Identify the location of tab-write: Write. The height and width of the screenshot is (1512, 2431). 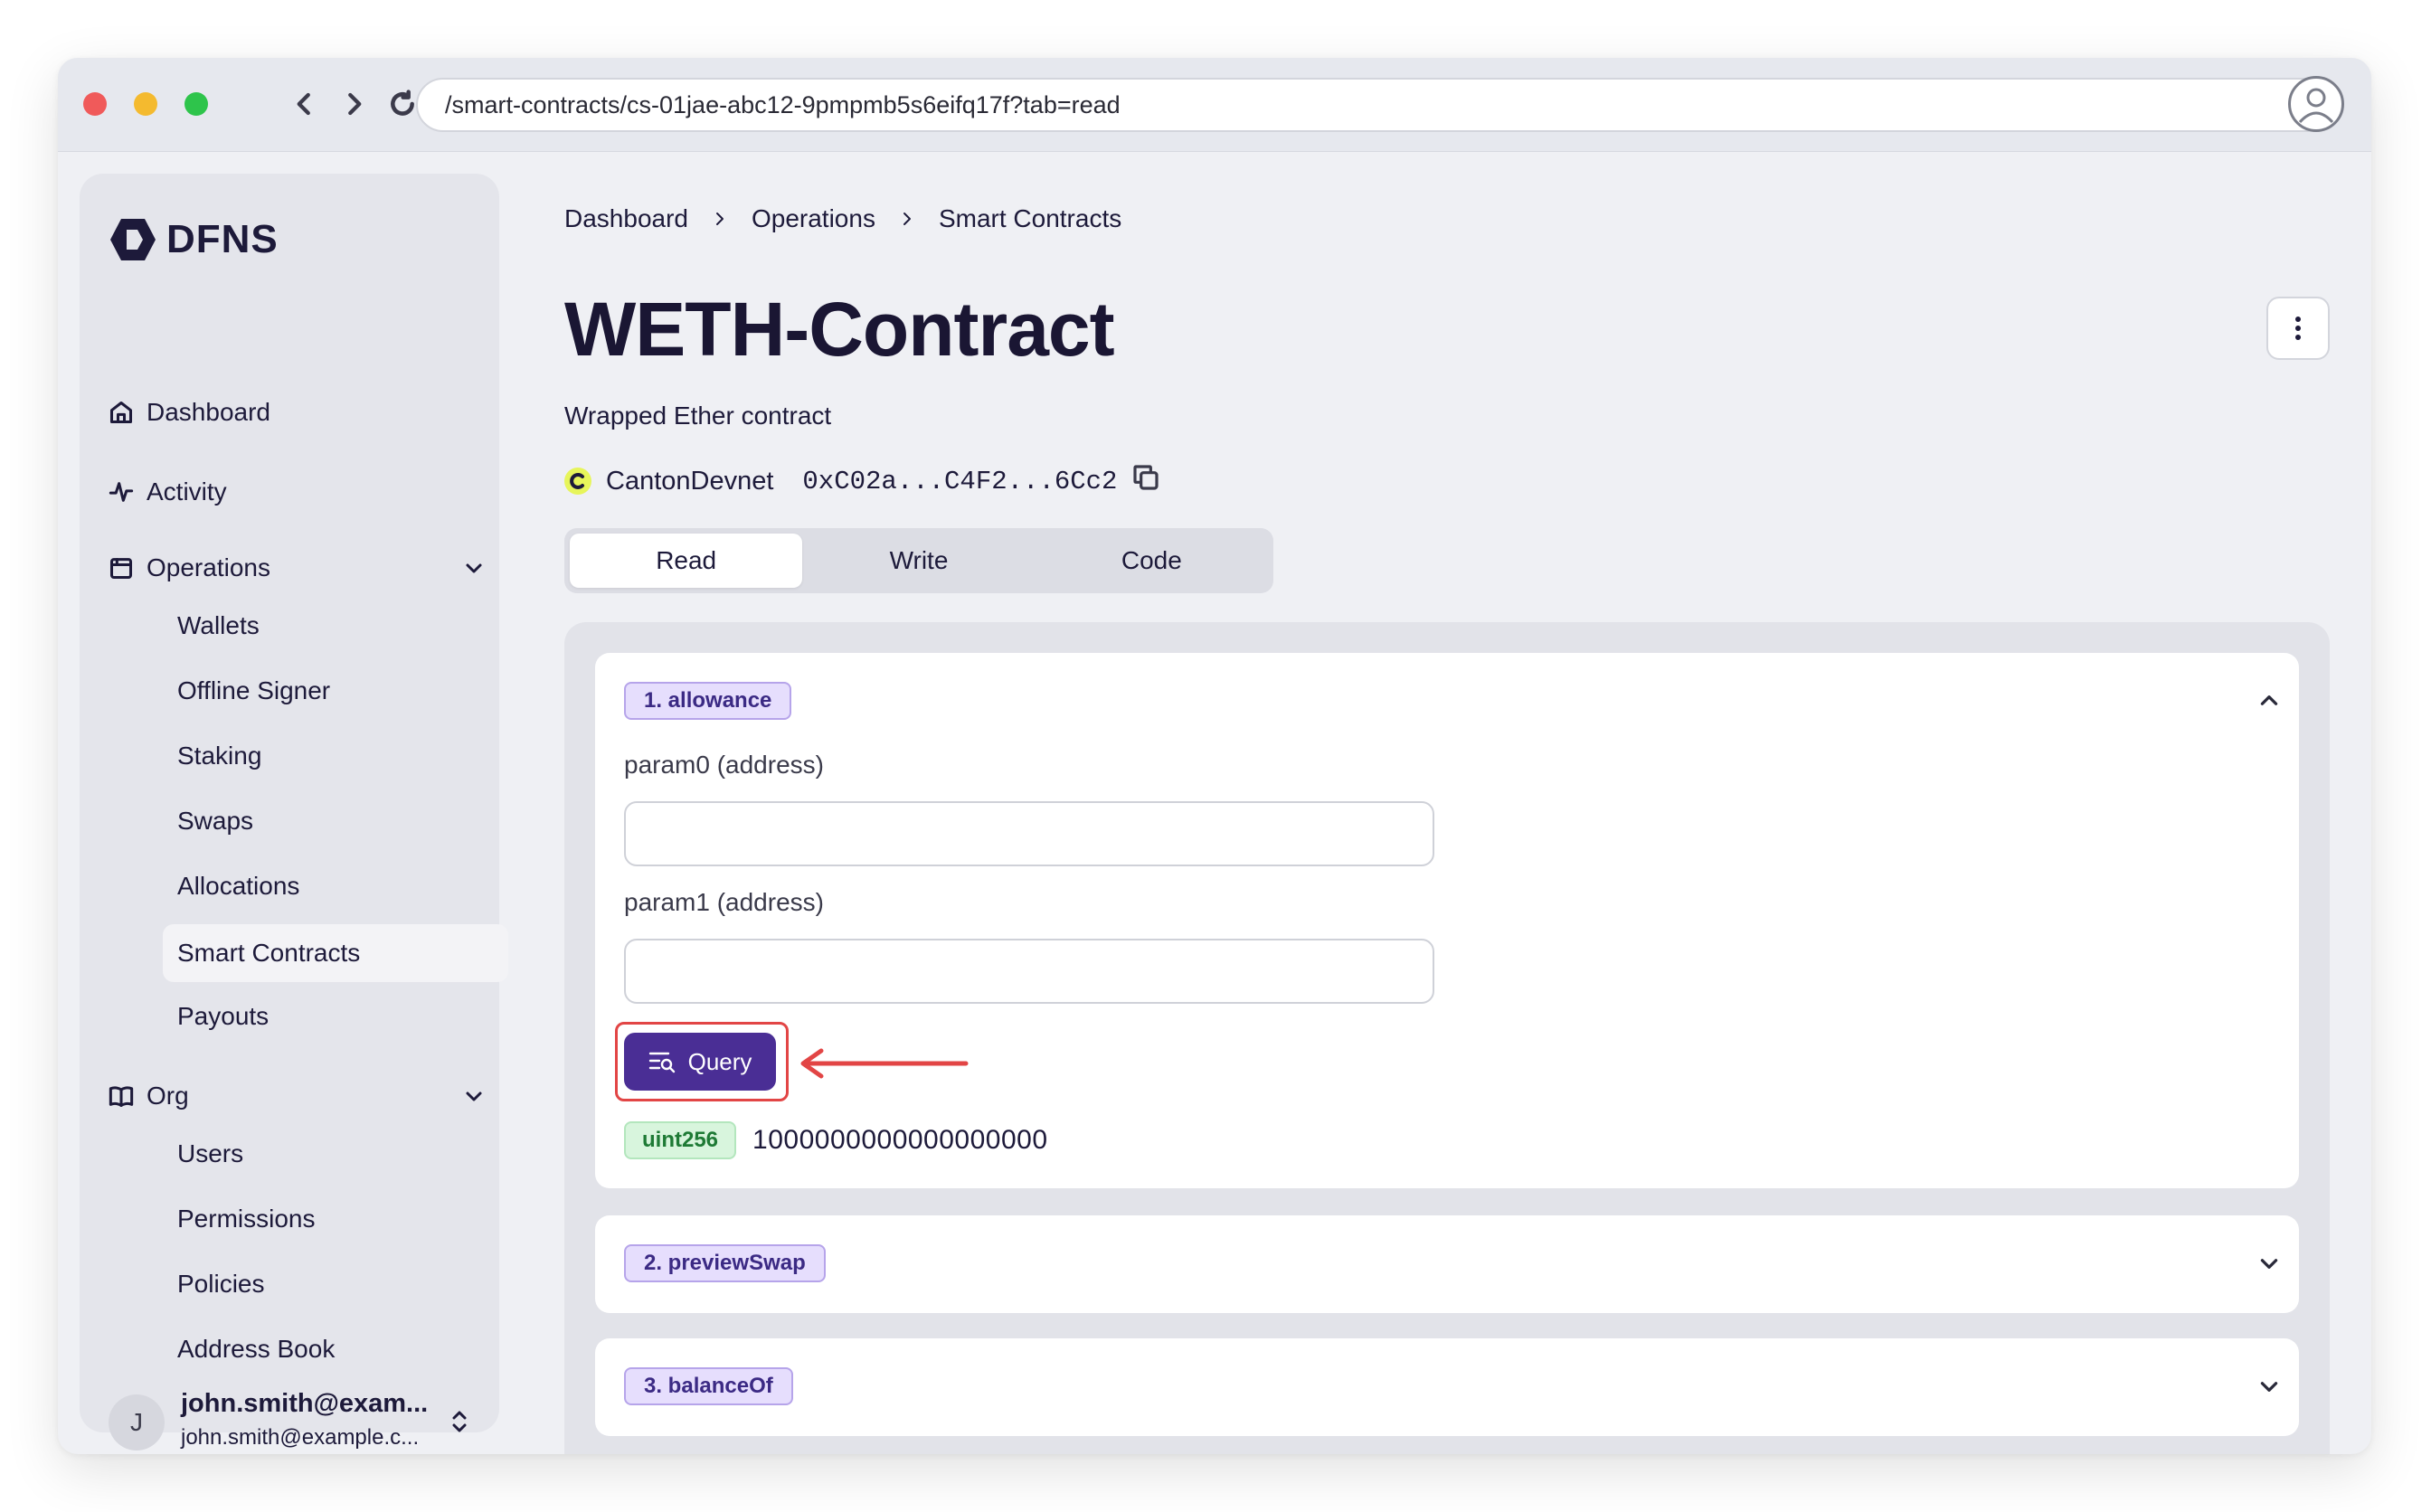
(918, 561).